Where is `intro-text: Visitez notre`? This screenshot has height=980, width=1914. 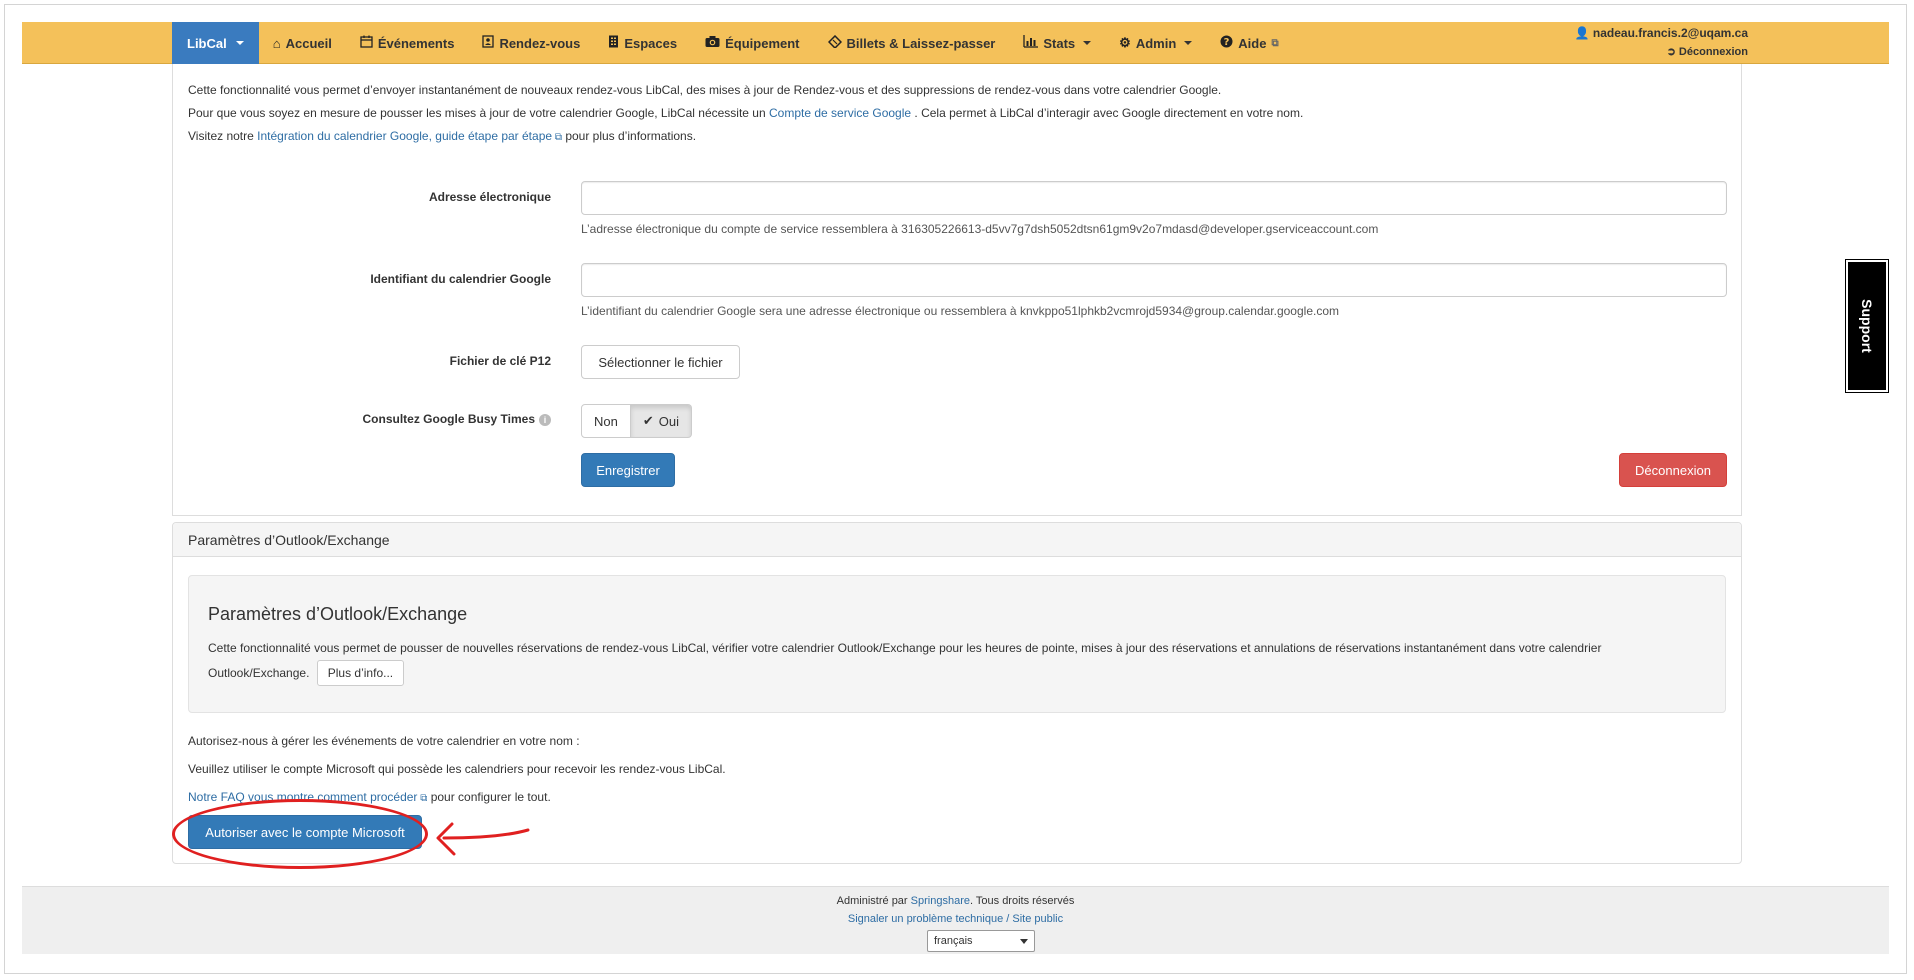
intro-text: Visitez notre is located at coordinates (221, 136).